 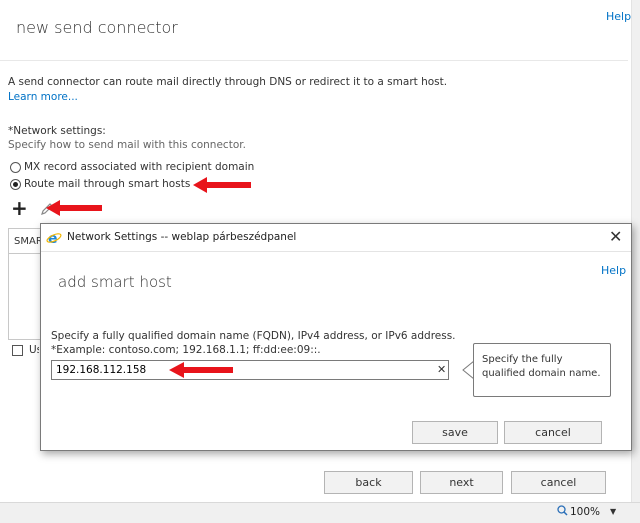 I want to click on plus-icon: +, so click(x=19, y=208).